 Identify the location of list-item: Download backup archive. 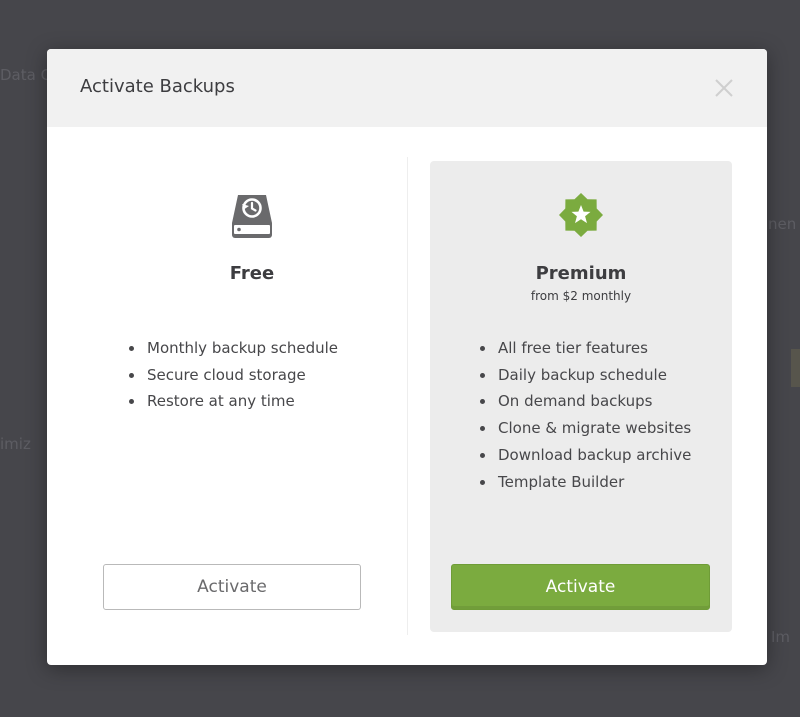
(584, 455).